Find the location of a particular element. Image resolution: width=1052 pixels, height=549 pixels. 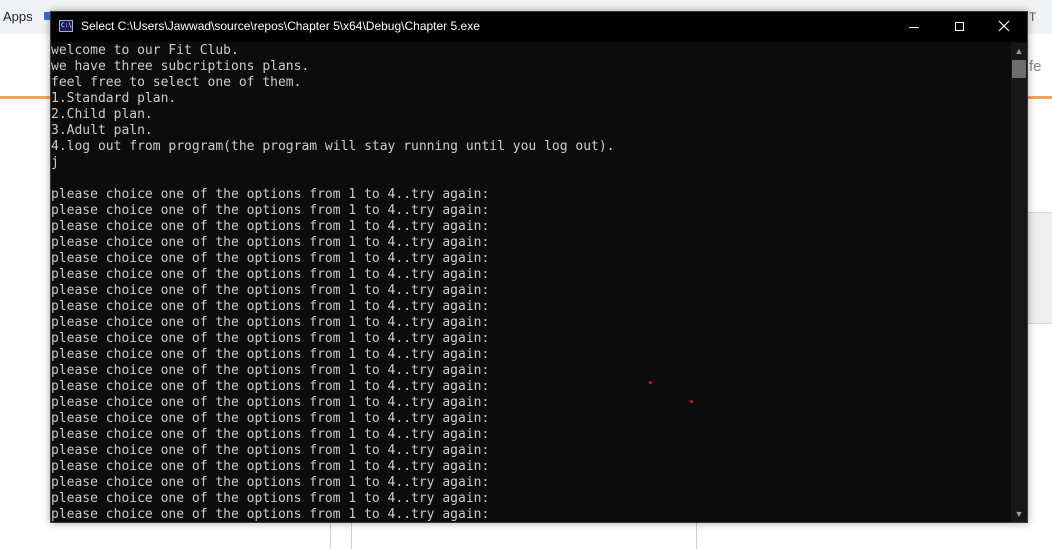

console-app-icon: C:\ is located at coordinates (66, 26).